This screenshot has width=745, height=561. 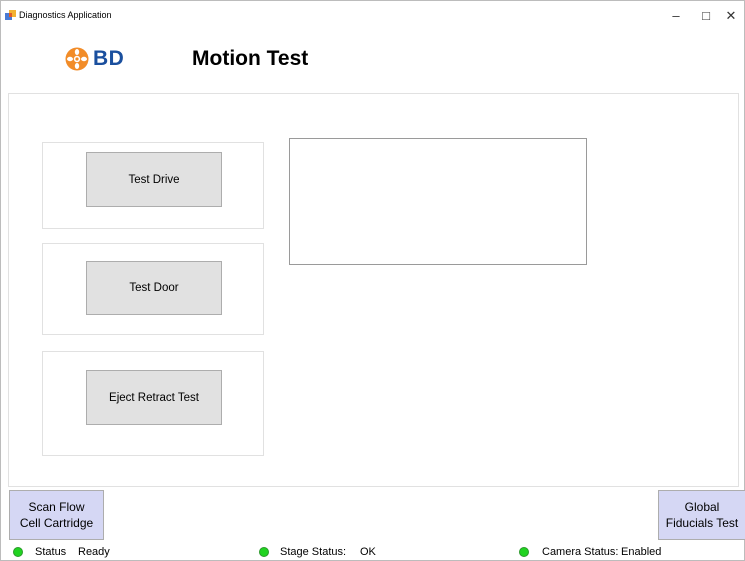 What do you see at coordinates (77, 59) in the screenshot?
I see `bd-logo-icon` at bounding box center [77, 59].